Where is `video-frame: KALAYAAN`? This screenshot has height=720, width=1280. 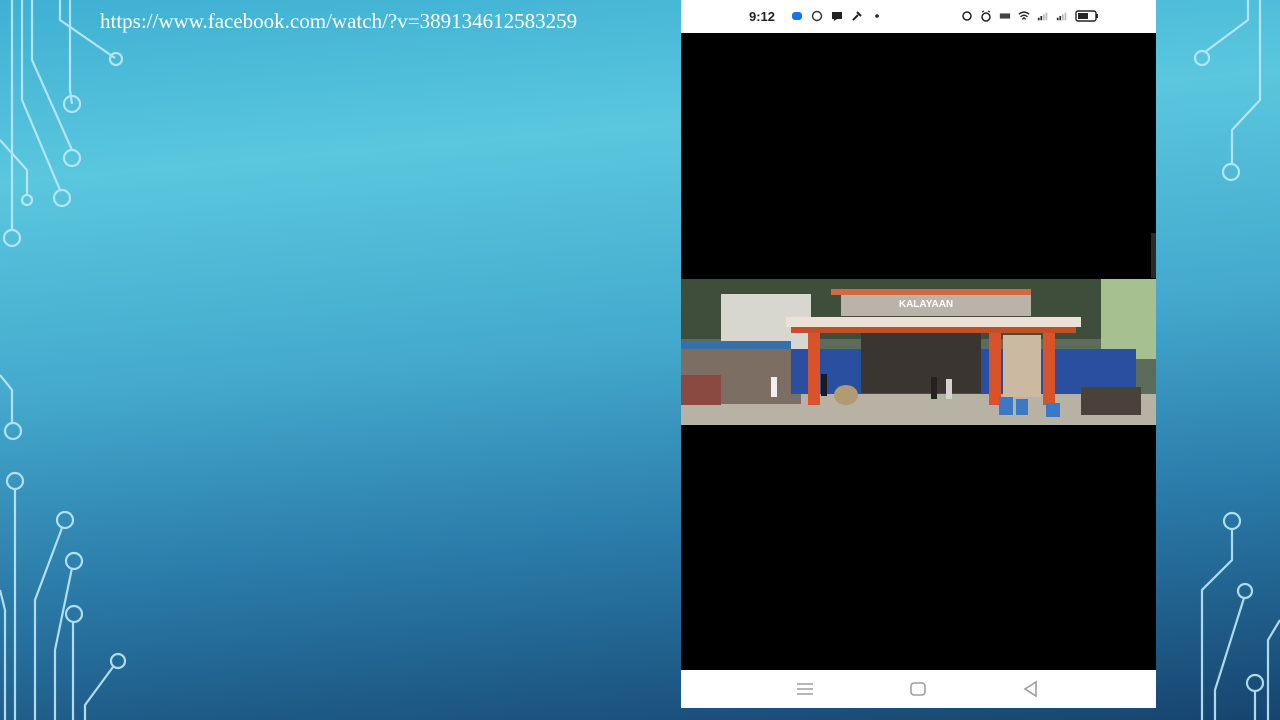 video-frame: KALAYAAN is located at coordinates (918, 352).